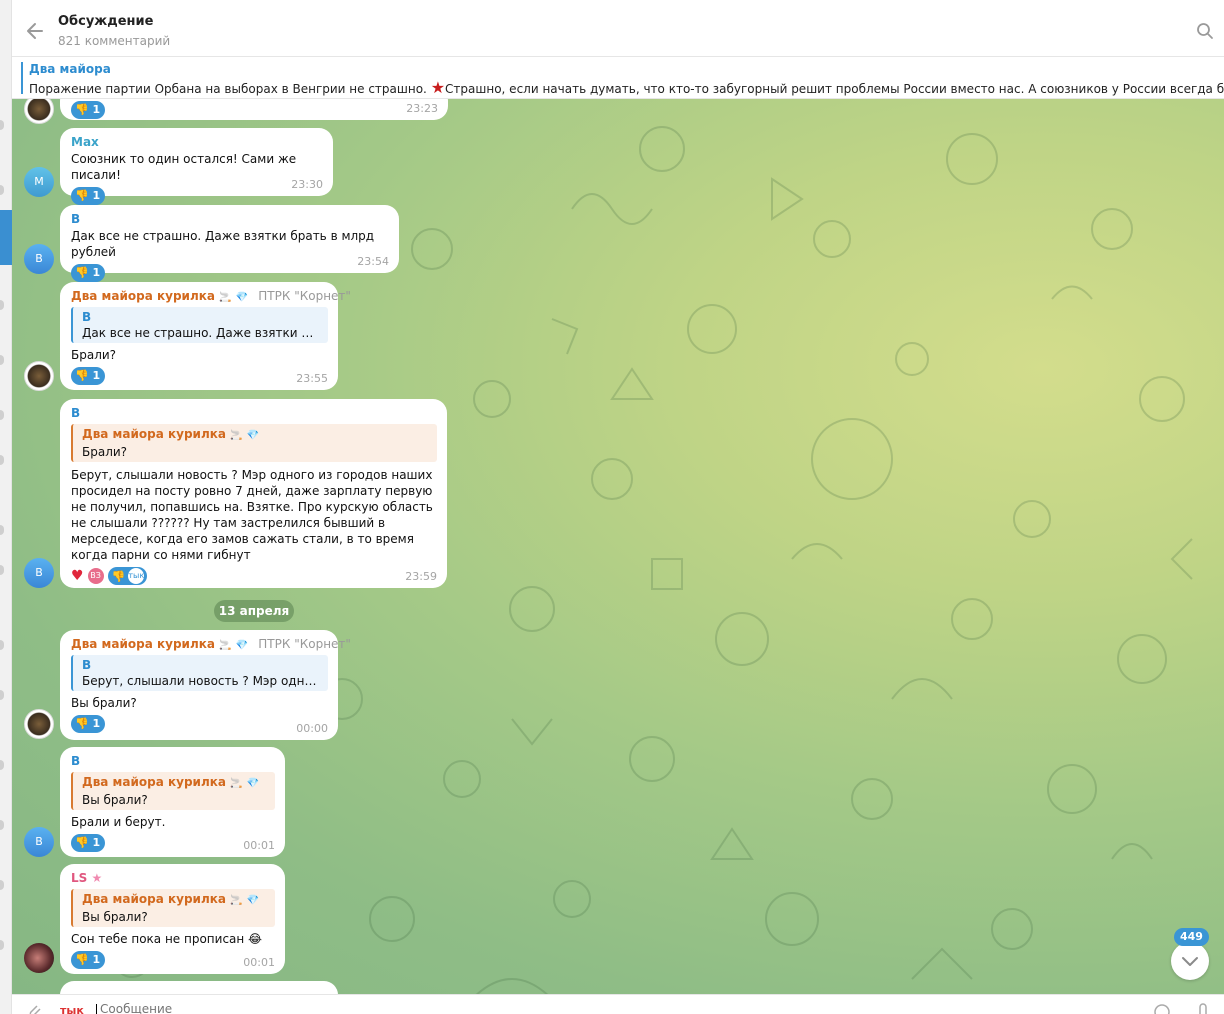 This screenshot has width=1224, height=1014. What do you see at coordinates (1162, 1008) in the screenshot?
I see `emoji-icon` at bounding box center [1162, 1008].